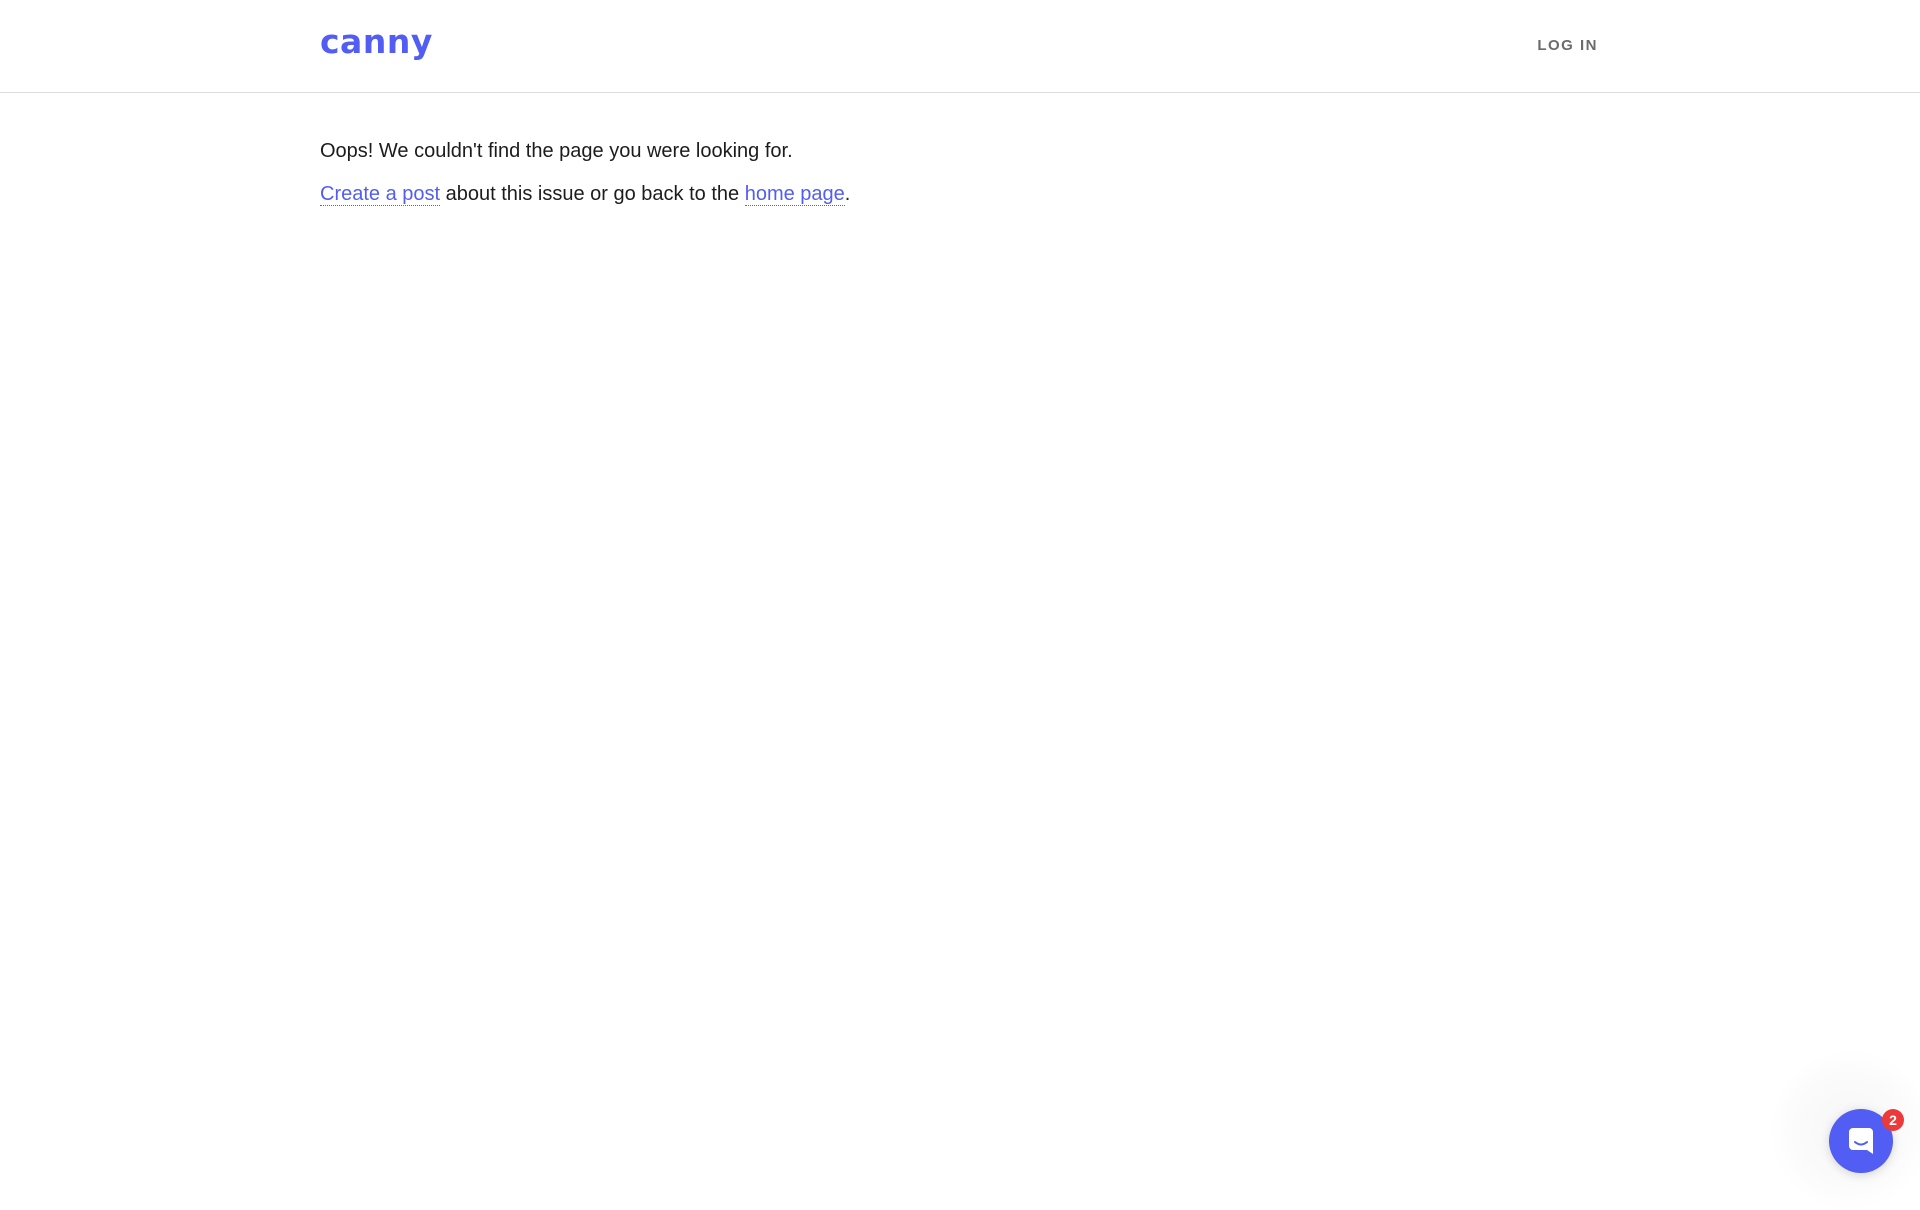  I want to click on site-header: canny LOG IN, so click(960, 46).